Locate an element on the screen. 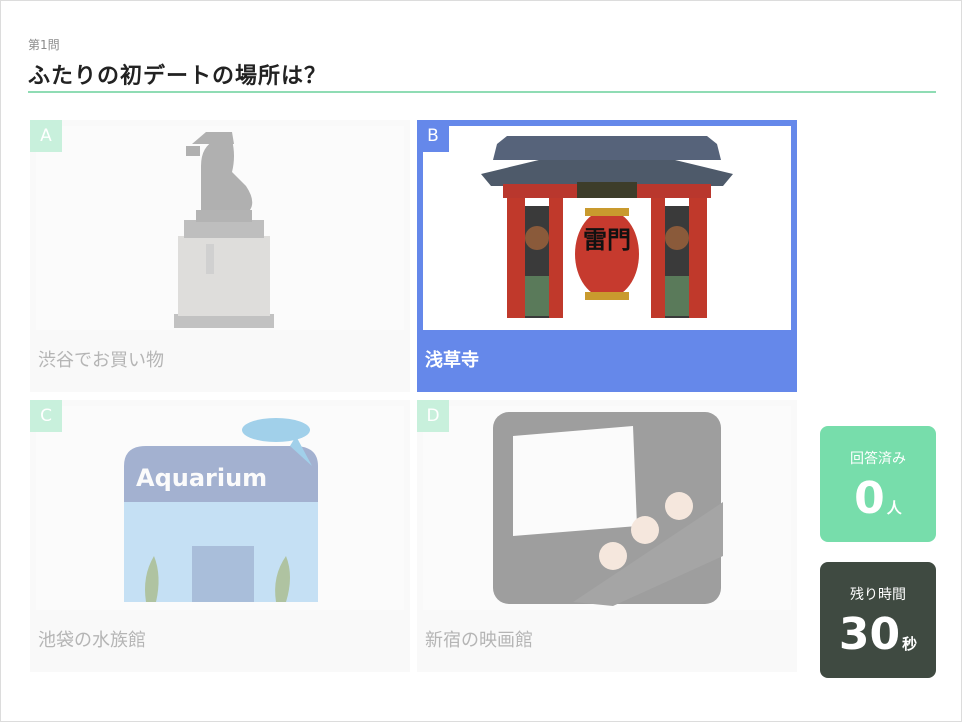  title-divider is located at coordinates (482, 92).